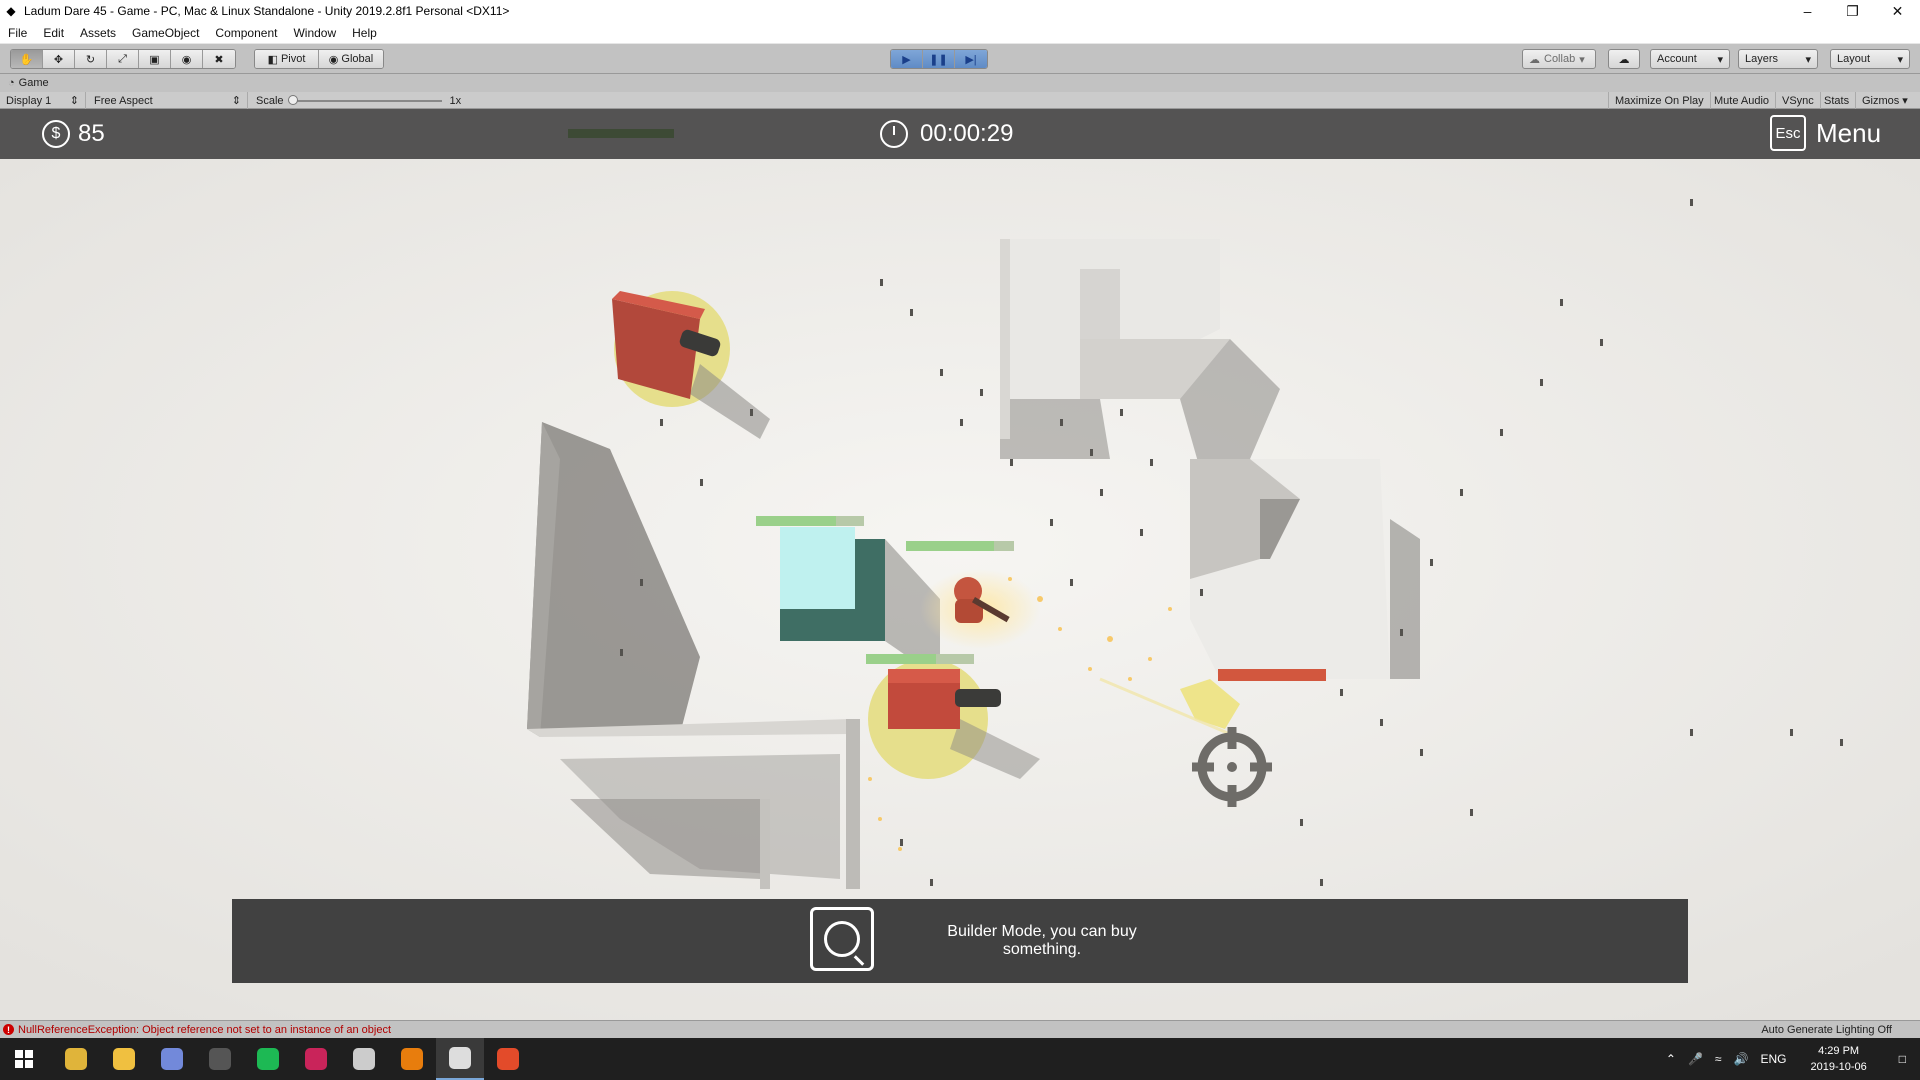 The height and width of the screenshot is (1080, 1920). What do you see at coordinates (980, 609) in the screenshot?
I see `player-character` at bounding box center [980, 609].